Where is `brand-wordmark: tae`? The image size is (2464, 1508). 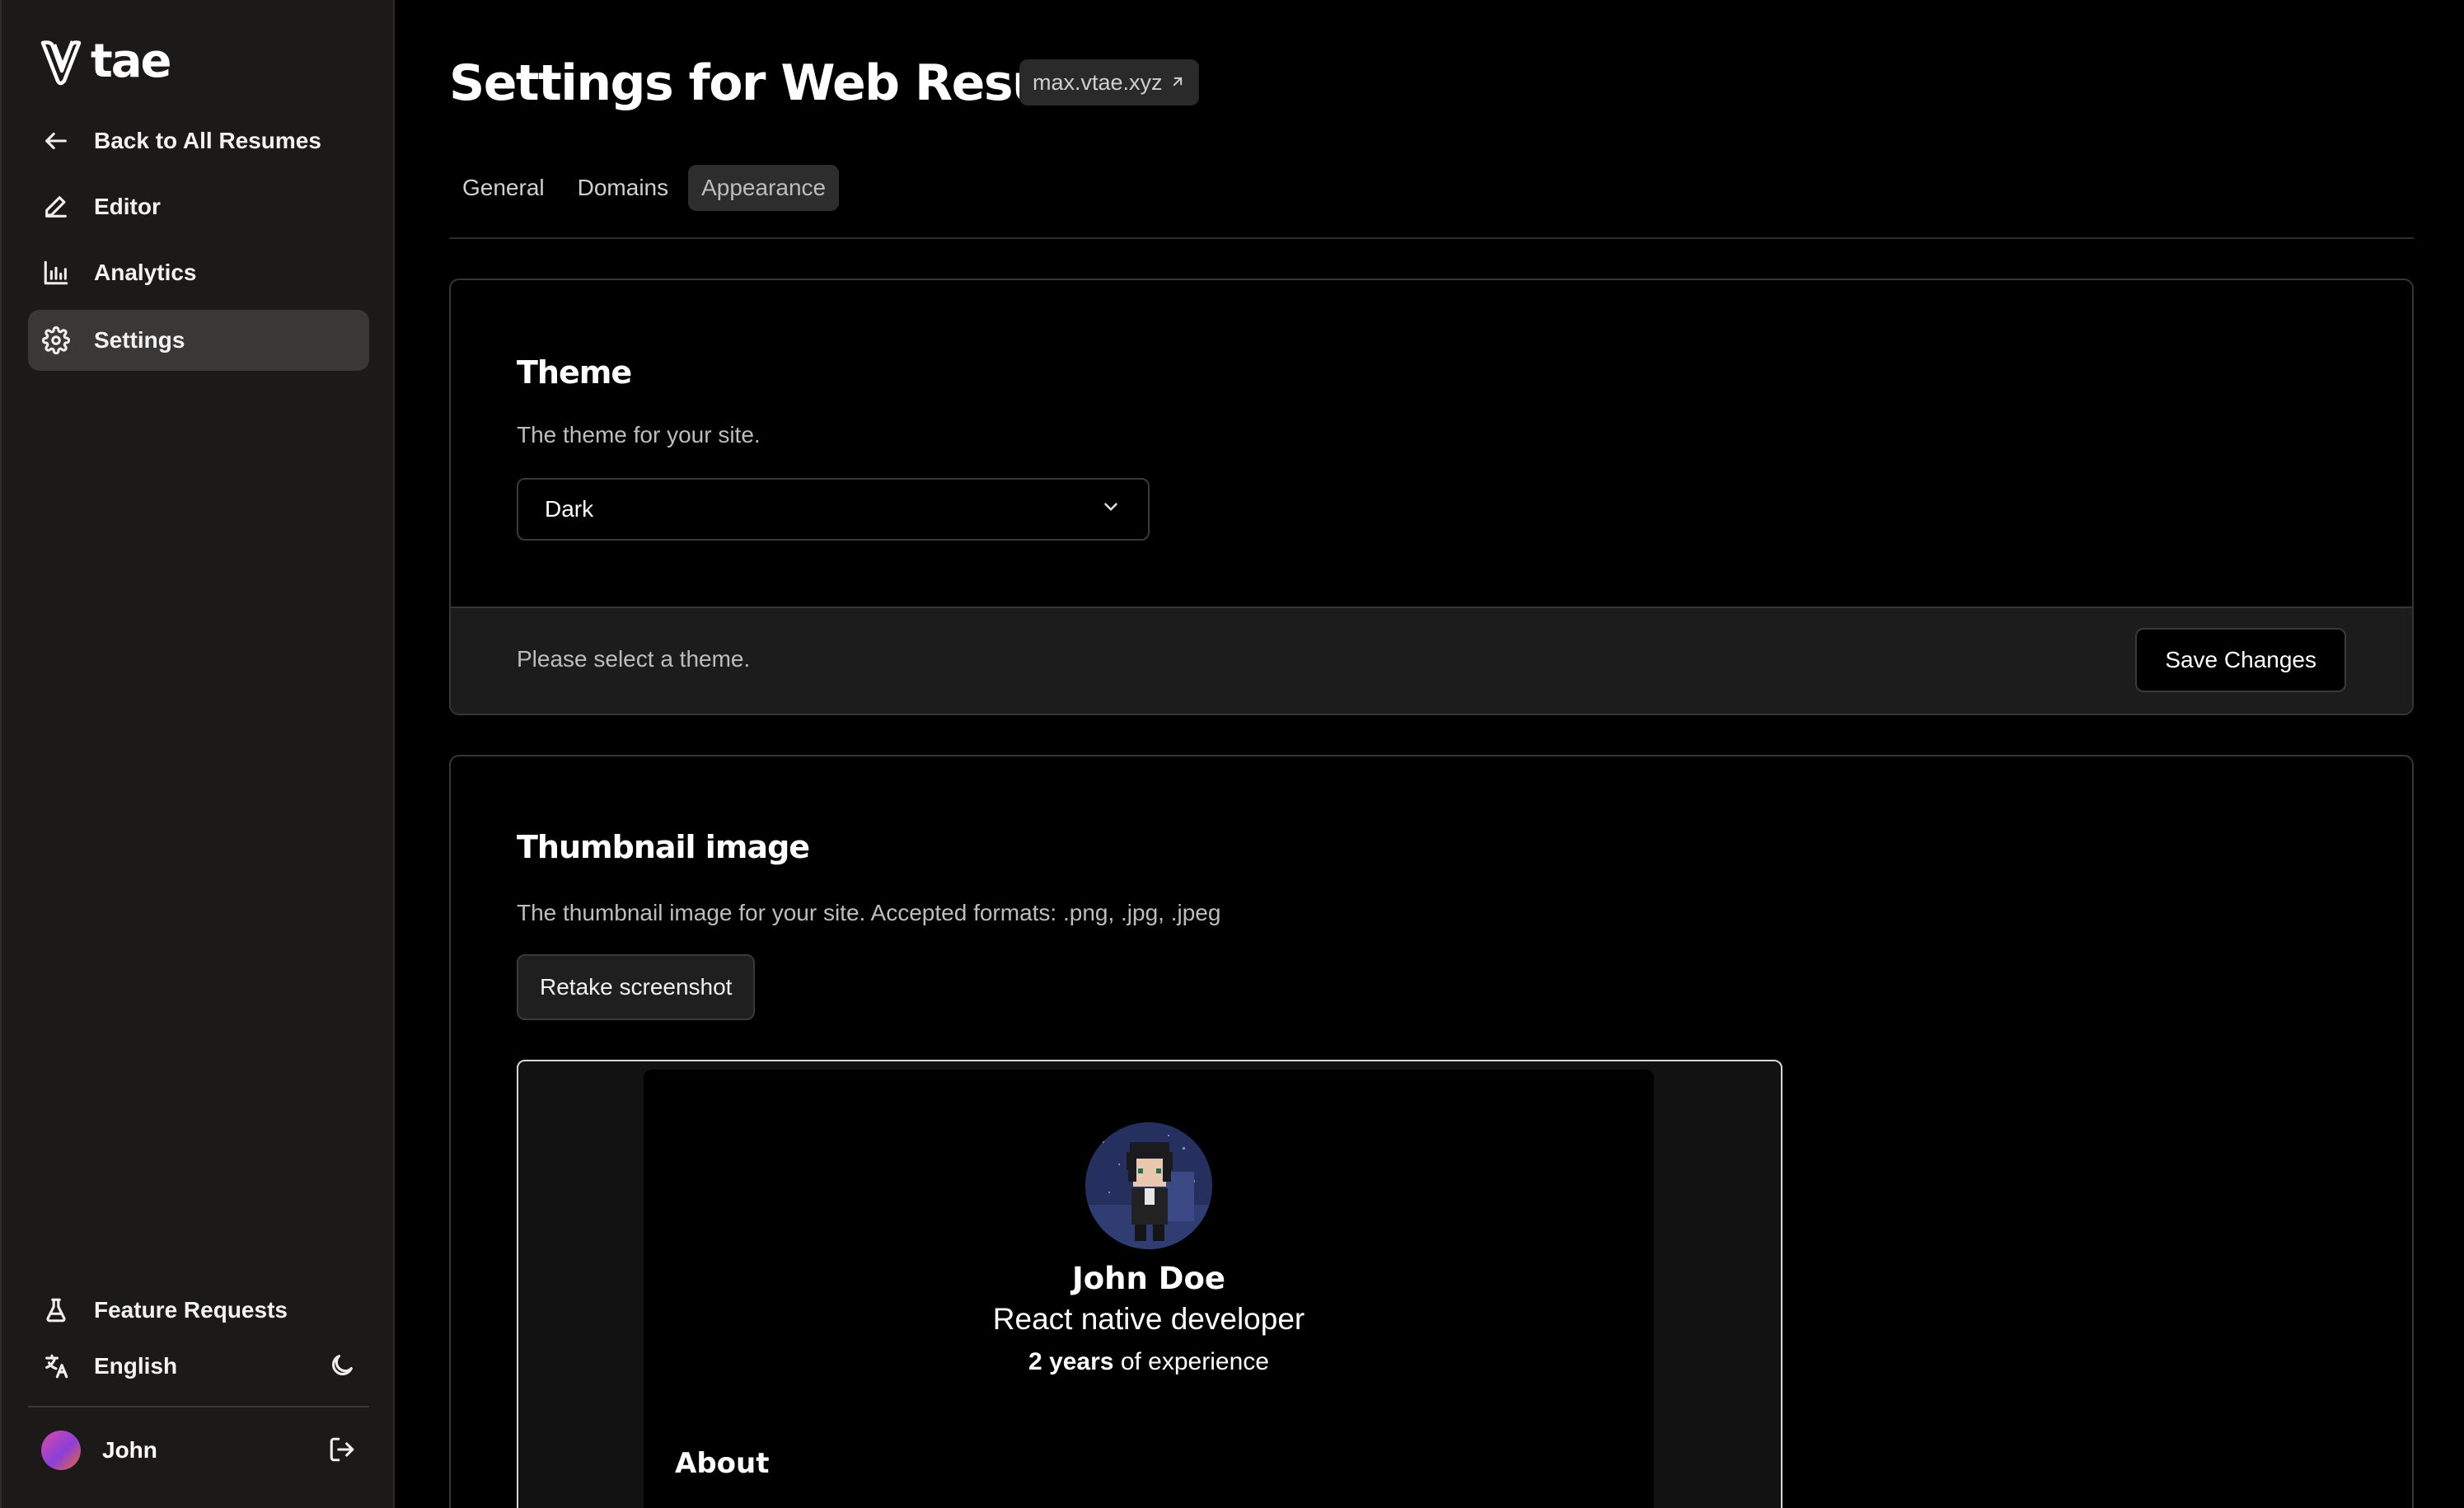
brand-wordmark: tae is located at coordinates (131, 61).